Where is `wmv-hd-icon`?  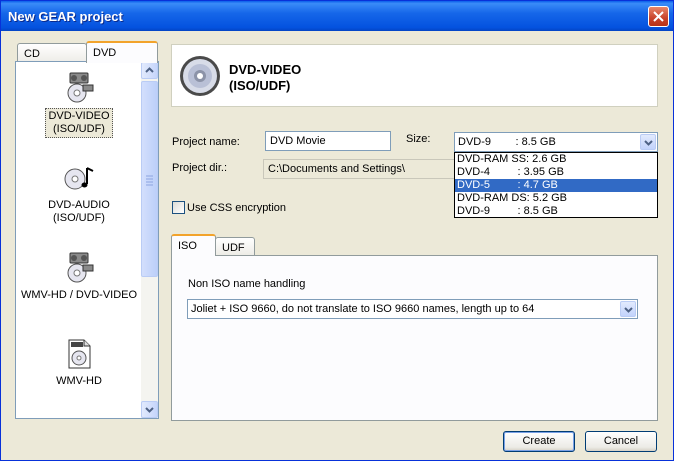 wmv-hd-icon is located at coordinates (79, 354).